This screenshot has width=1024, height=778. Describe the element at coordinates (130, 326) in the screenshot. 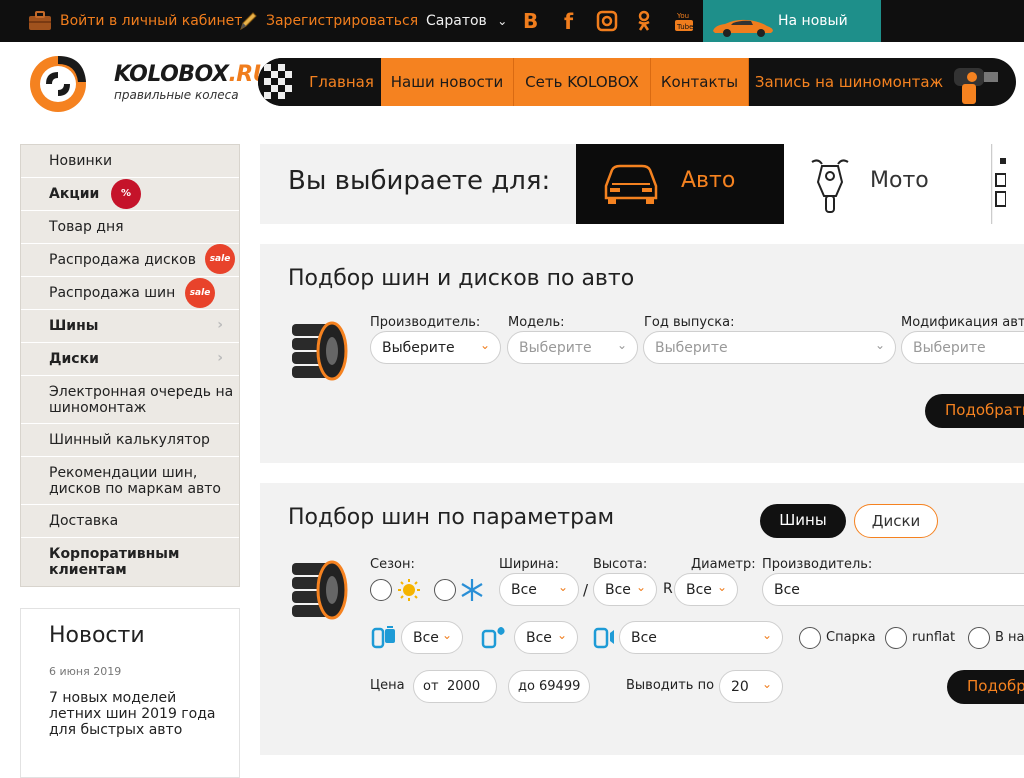

I see `sidebar-item-tires: Шины ›` at that location.